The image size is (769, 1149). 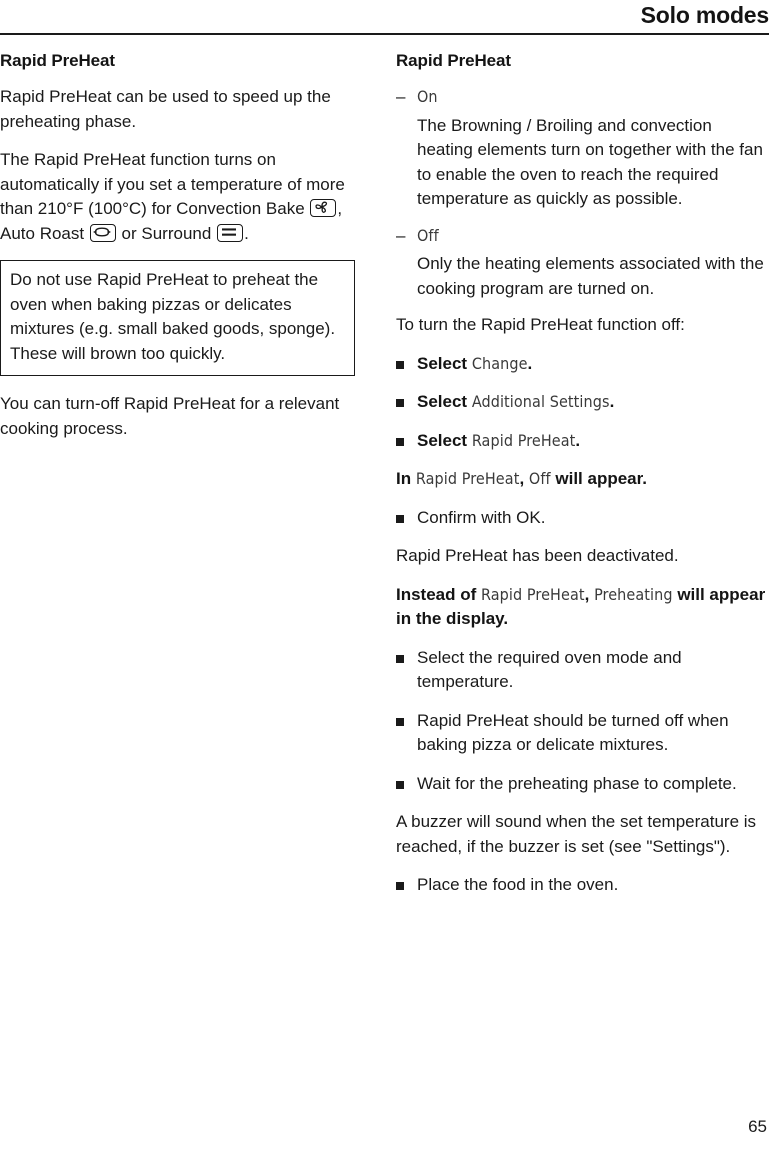 I want to click on mode-option-off-row: – Off, so click(x=582, y=236).